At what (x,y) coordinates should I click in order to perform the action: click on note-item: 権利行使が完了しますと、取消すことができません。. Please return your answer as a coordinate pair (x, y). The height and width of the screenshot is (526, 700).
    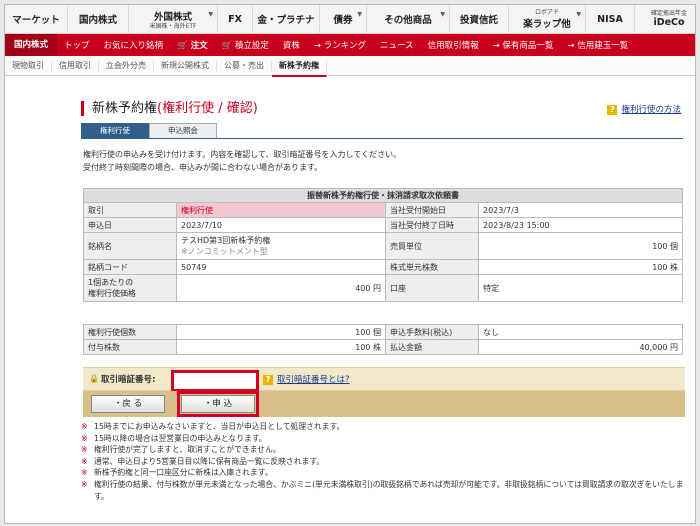
    Looking at the image, I should click on (384, 450).